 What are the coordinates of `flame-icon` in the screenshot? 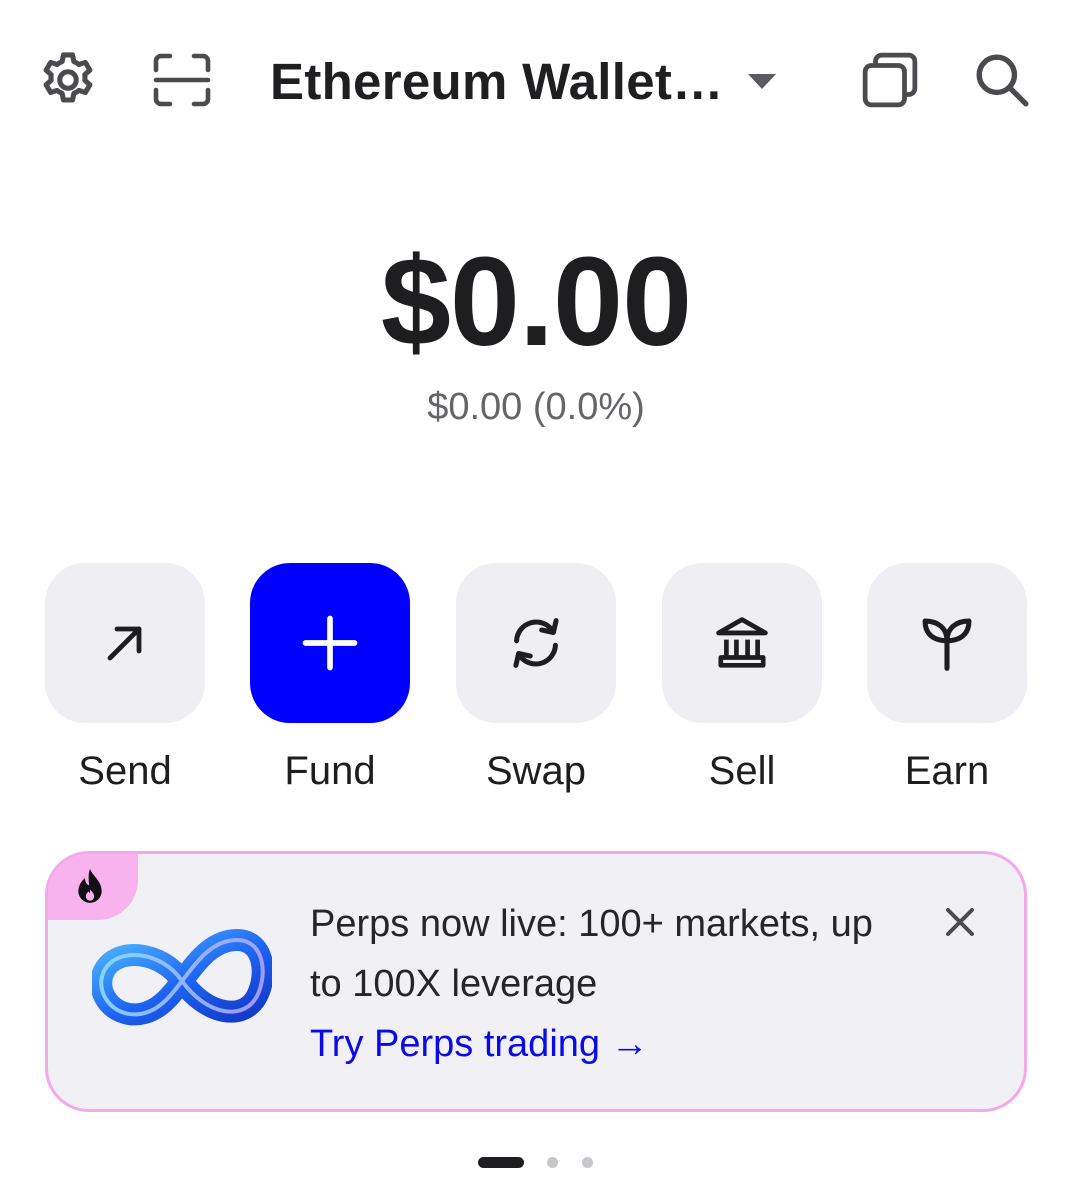 It's located at (90, 885).